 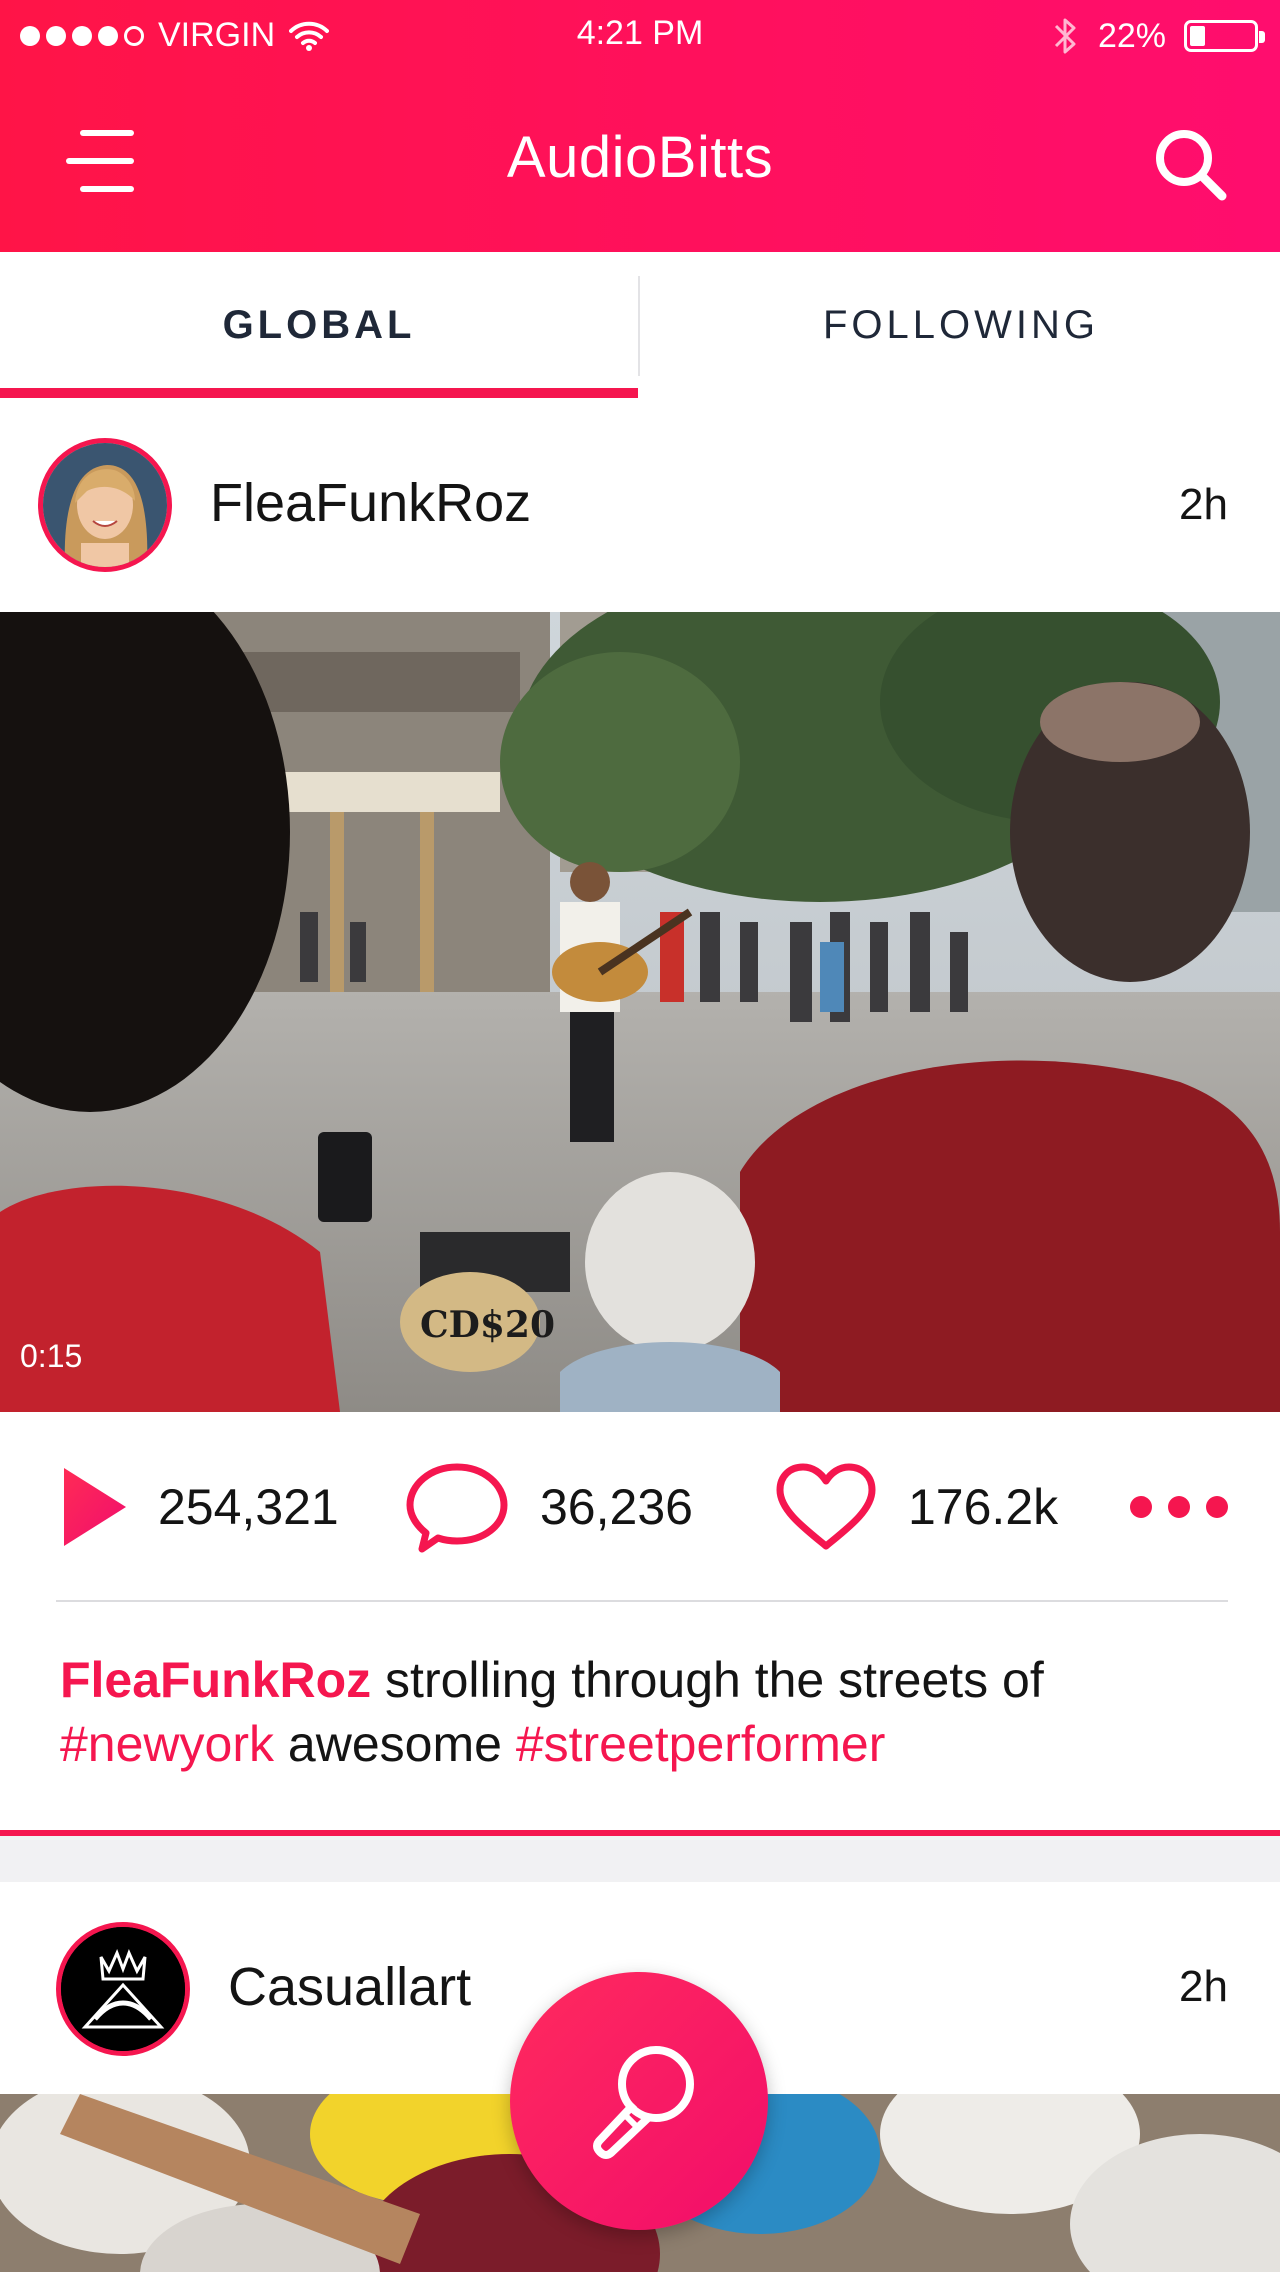 I want to click on band-logo-image, so click(x=123, y=1989).